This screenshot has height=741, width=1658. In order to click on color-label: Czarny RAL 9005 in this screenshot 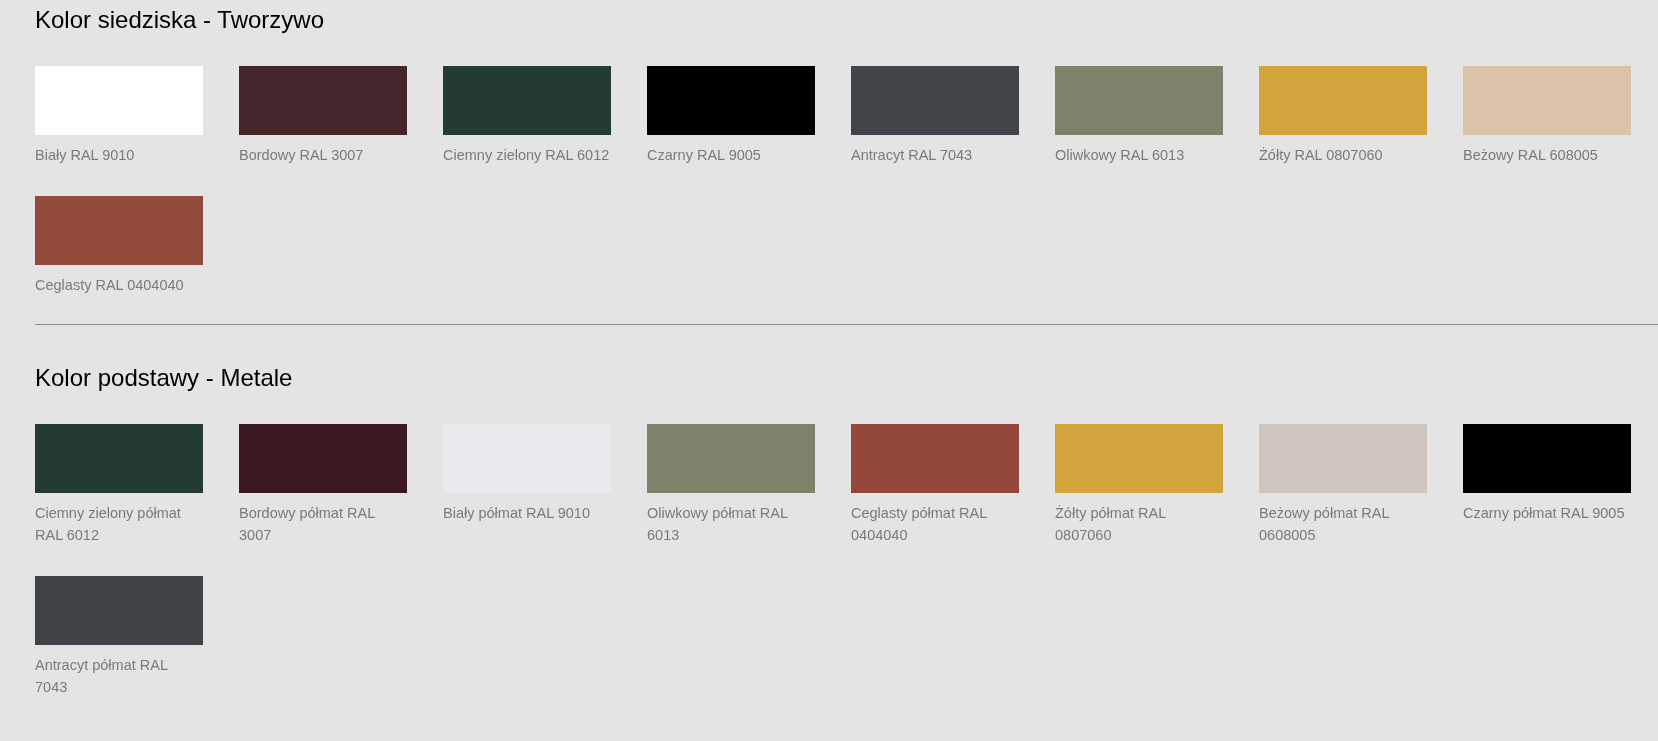, I will do `click(704, 155)`.